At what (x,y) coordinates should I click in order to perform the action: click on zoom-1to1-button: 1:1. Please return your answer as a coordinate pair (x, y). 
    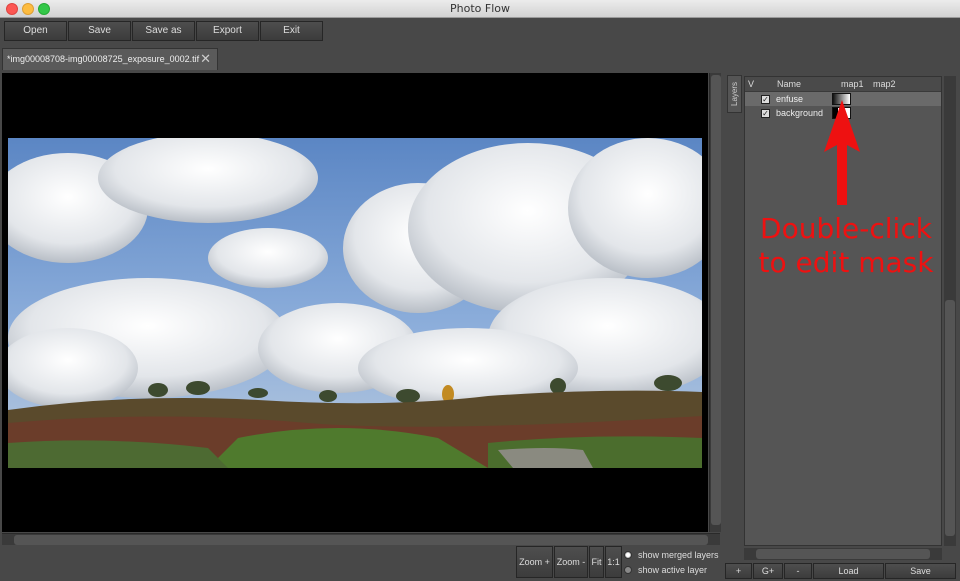
    Looking at the image, I should click on (613, 562).